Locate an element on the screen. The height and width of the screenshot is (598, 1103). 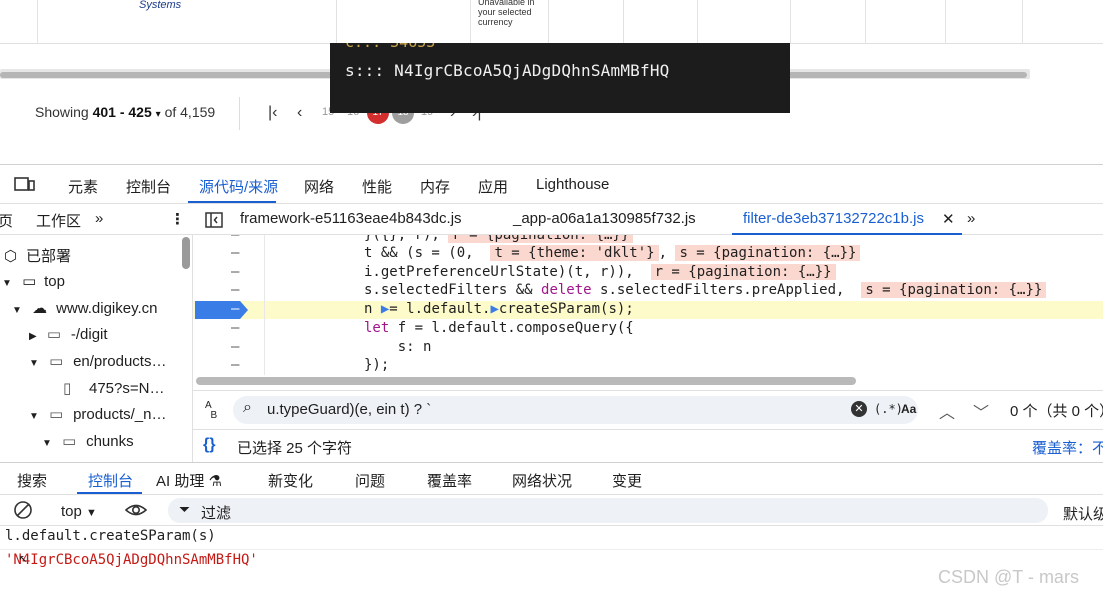
manufacturer-link: Systems is located at coordinates (160, 5).